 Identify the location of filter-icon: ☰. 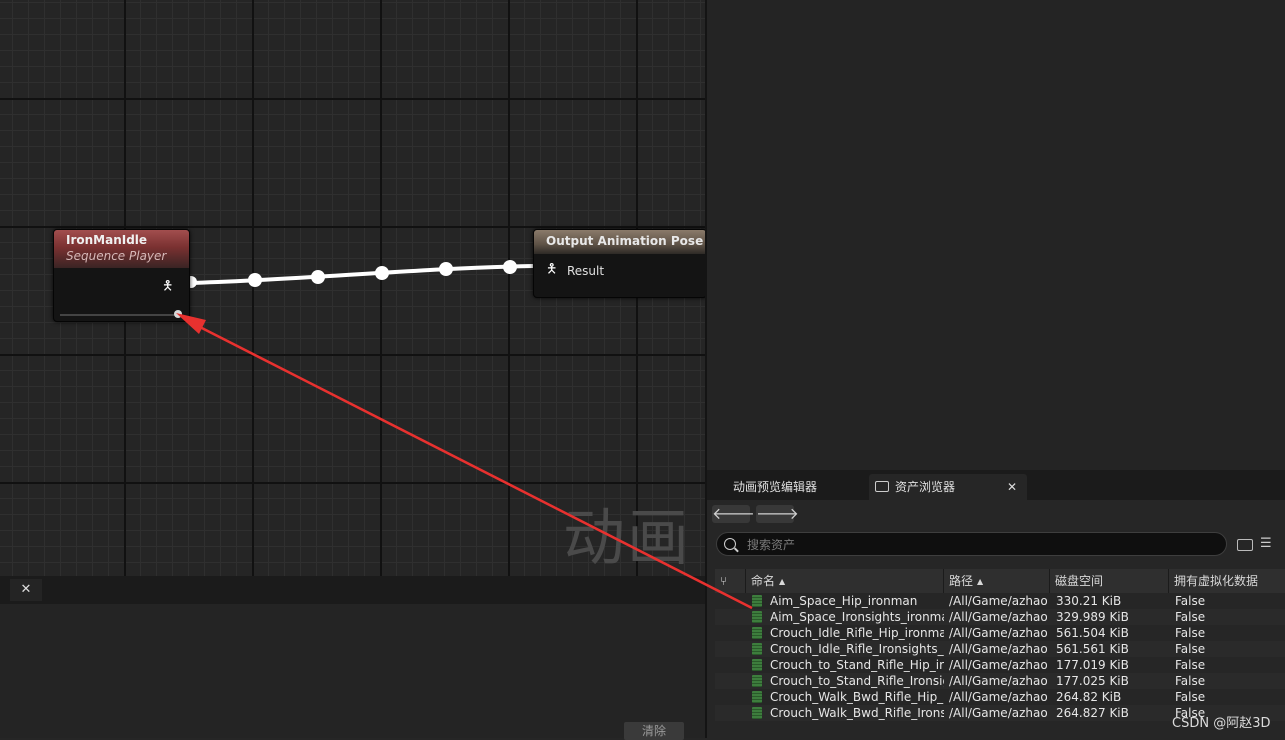
(1267, 544).